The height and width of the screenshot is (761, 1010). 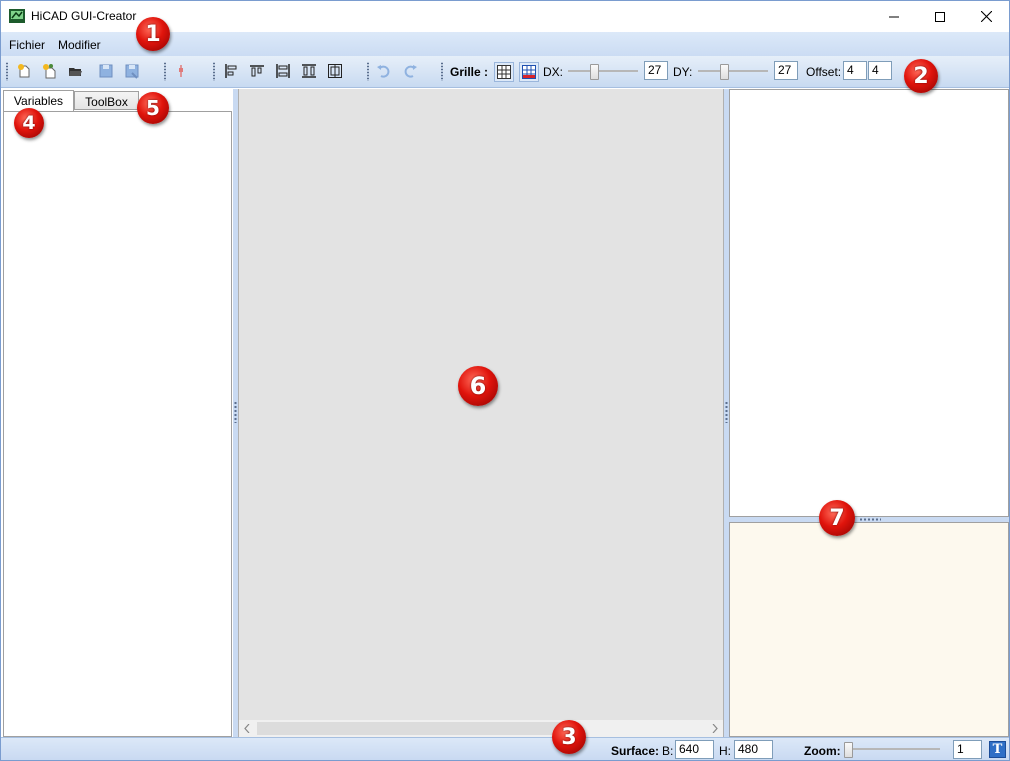 I want to click on scroll-left-icon, so click(x=247, y=728).